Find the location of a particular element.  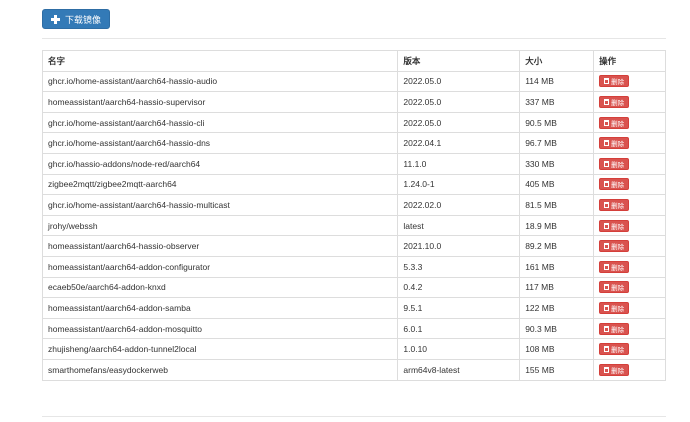

plus-icon is located at coordinates (55, 19).